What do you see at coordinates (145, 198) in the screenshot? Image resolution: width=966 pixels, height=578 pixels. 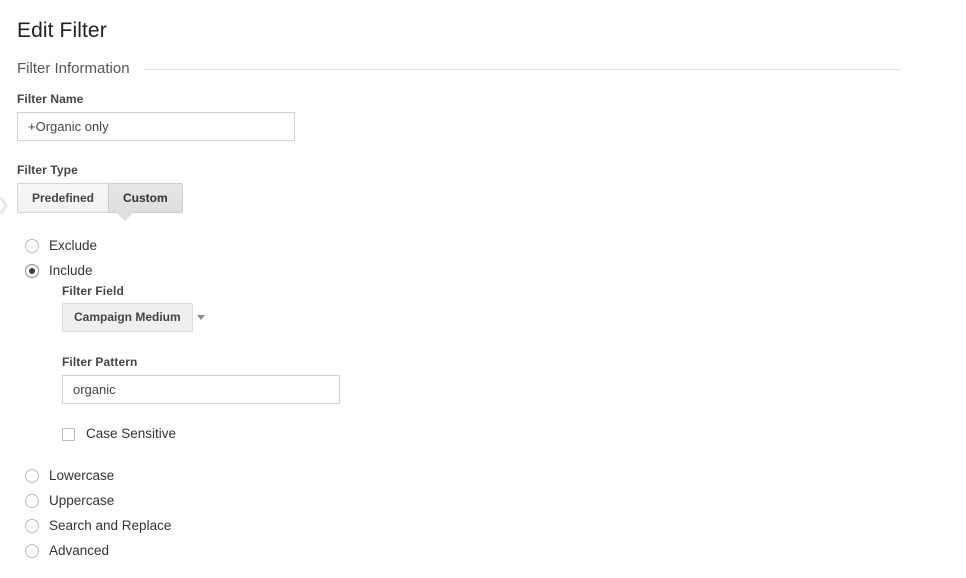 I see `tab-custom: Custom` at bounding box center [145, 198].